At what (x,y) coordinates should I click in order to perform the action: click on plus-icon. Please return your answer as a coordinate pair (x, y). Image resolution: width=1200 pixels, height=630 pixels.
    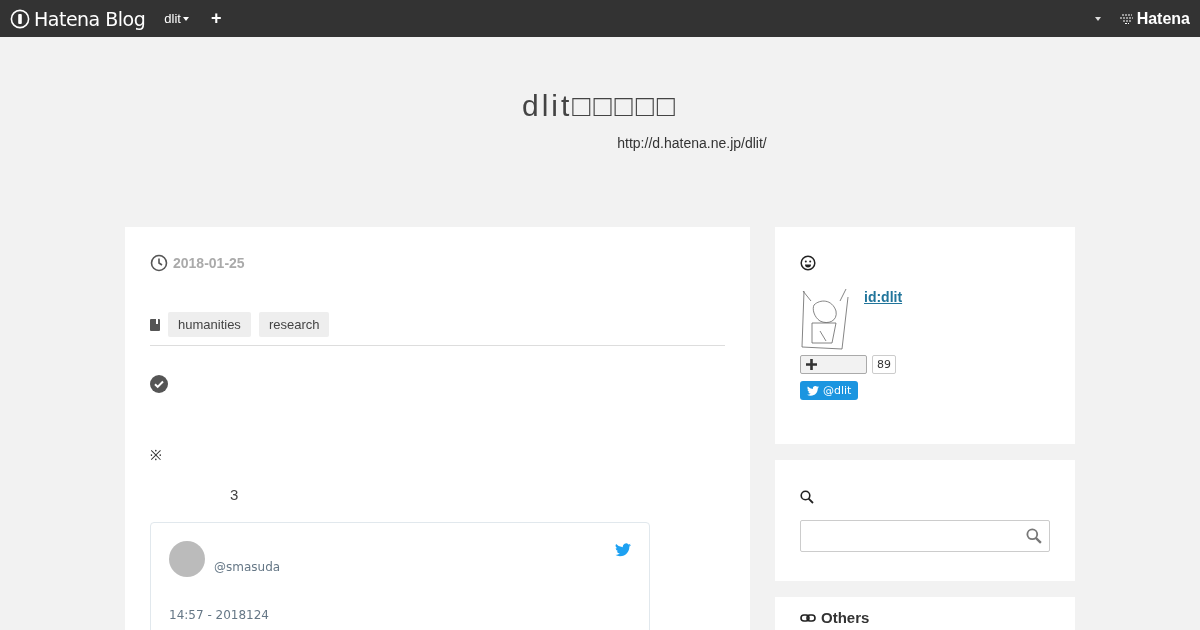
    Looking at the image, I should click on (811, 364).